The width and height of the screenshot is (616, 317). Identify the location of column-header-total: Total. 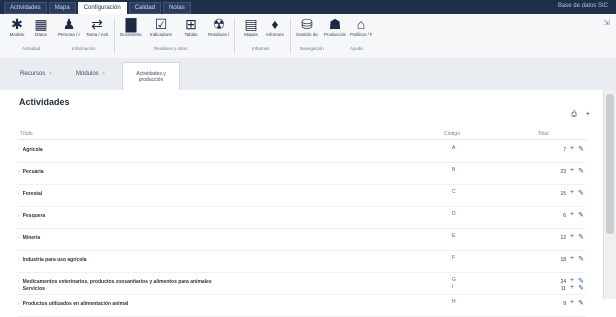
(543, 134).